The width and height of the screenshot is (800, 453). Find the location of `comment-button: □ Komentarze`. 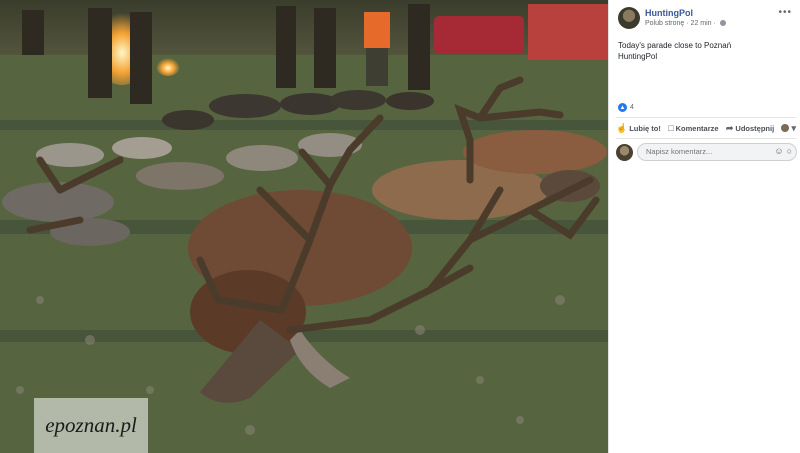

comment-button: □ Komentarze is located at coordinates (693, 128).